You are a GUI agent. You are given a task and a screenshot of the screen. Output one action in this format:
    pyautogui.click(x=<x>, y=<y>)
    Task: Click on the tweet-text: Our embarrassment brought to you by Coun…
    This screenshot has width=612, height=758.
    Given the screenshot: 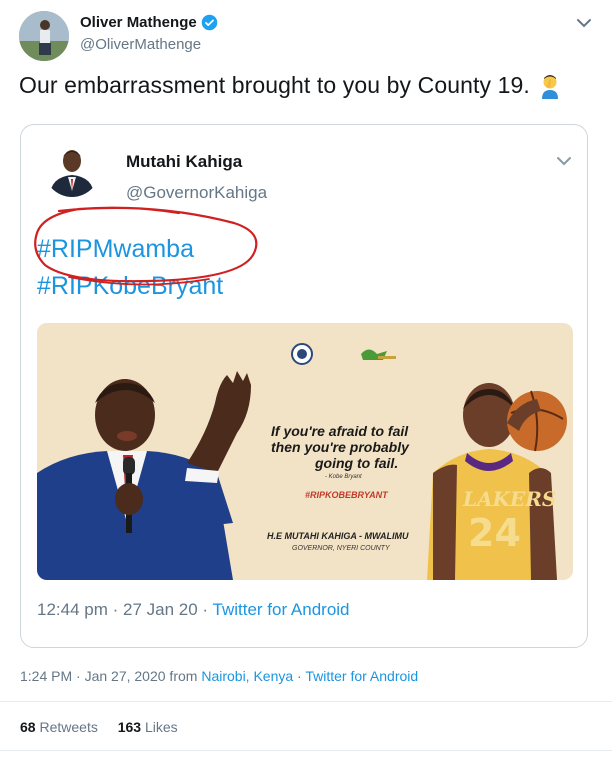 What is the action you would take?
    pyautogui.click(x=274, y=85)
    